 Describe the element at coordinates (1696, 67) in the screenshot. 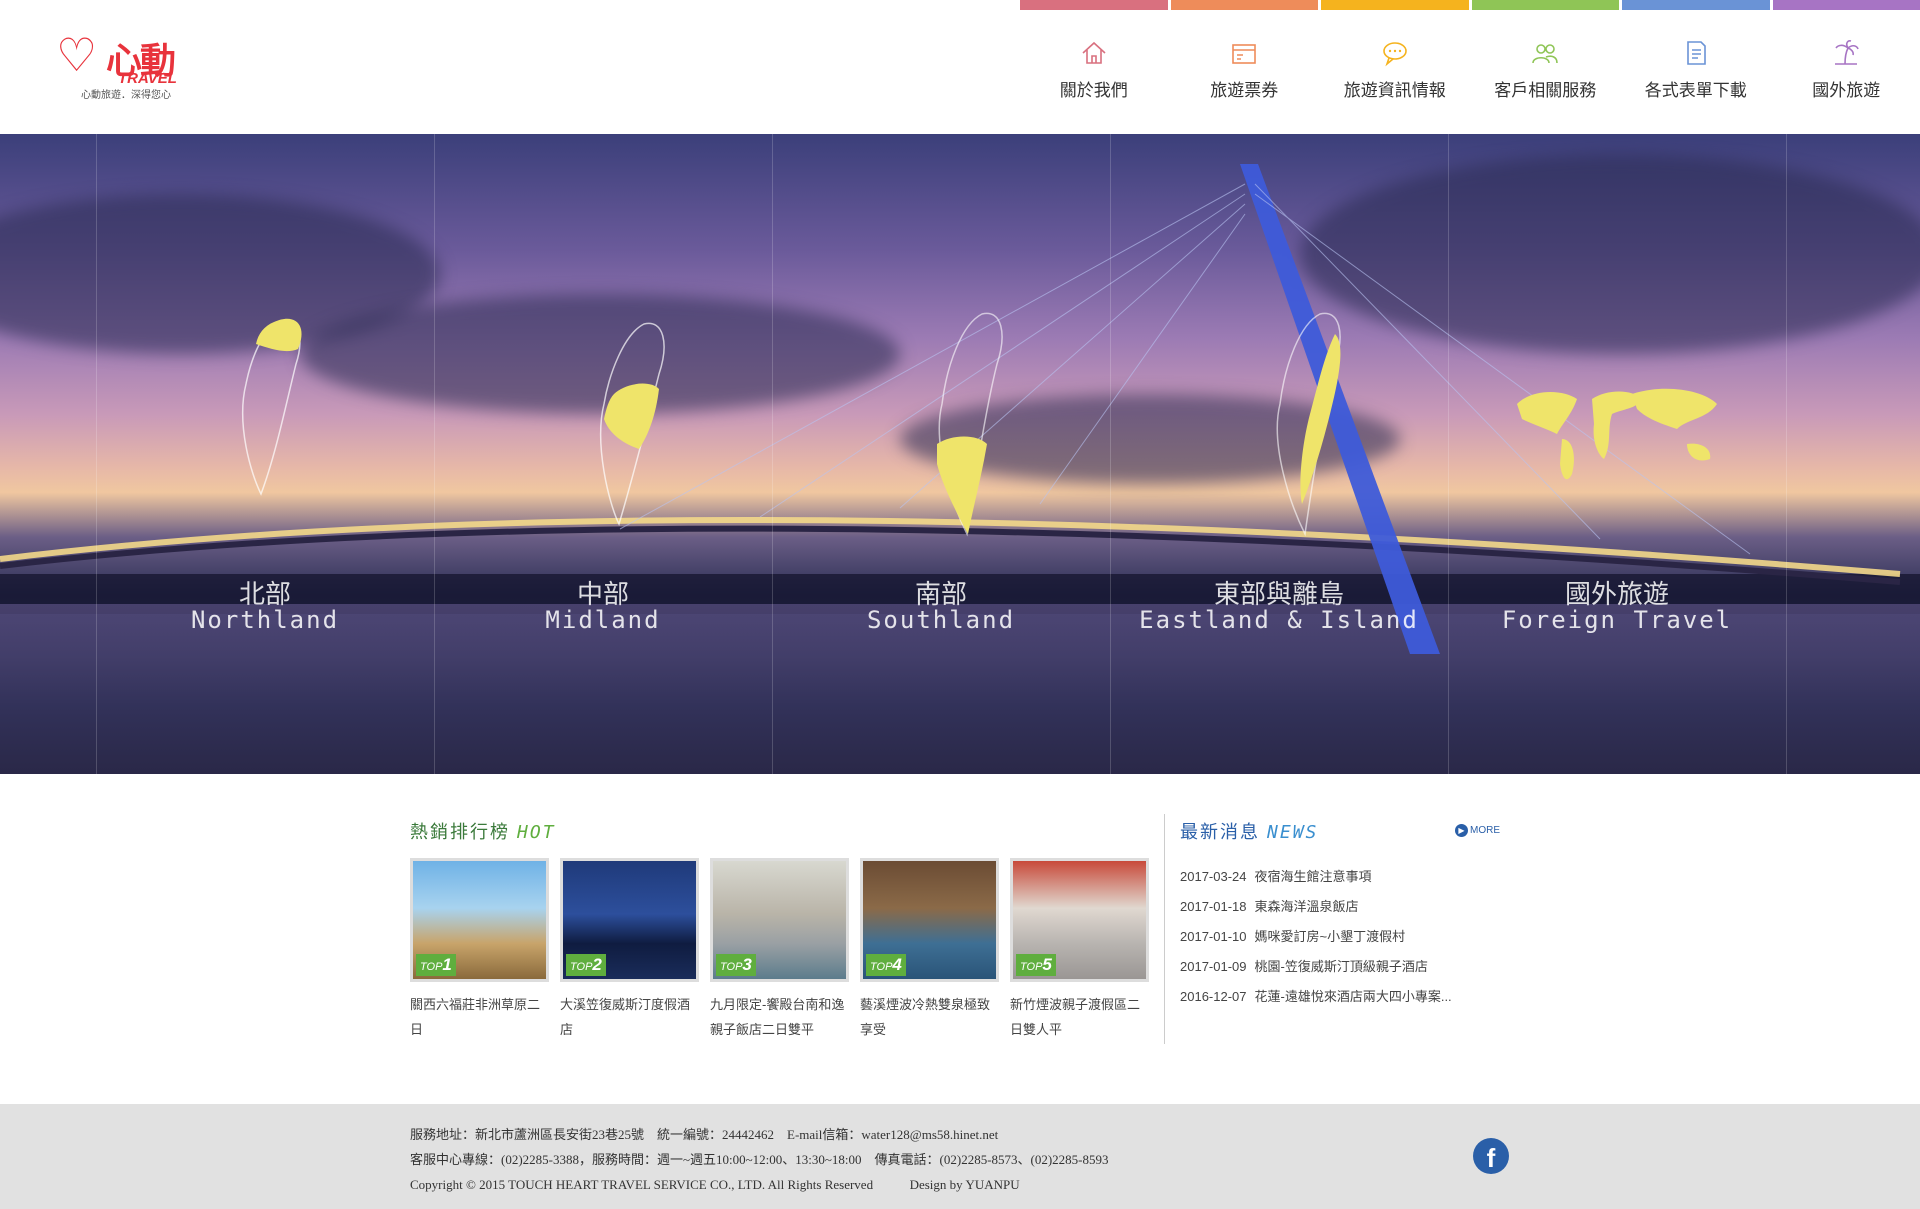

I see `nav-item-forms: 各式表單下載` at that location.